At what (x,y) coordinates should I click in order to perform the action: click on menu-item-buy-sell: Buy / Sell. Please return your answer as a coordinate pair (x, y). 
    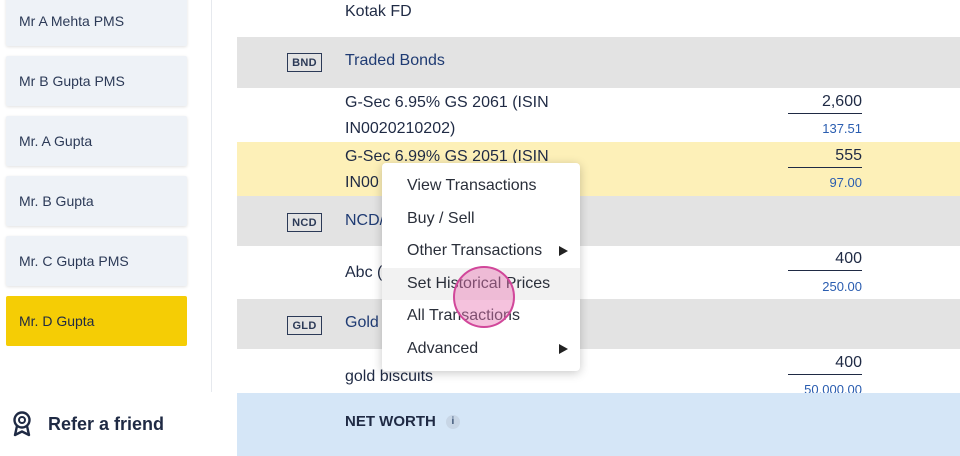
    Looking at the image, I should click on (481, 219).